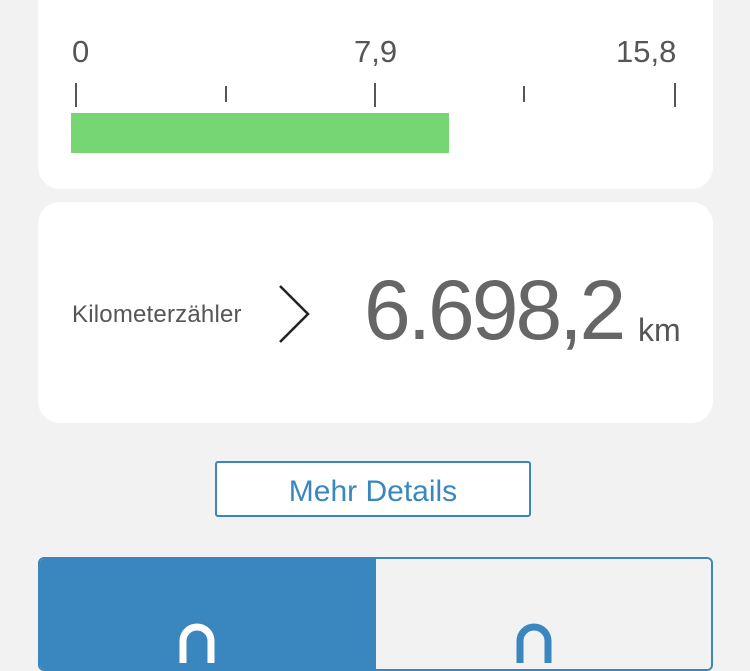 This screenshot has width=750, height=671. What do you see at coordinates (157, 314) in the screenshot?
I see `odometer-label: Kilometerzähler` at bounding box center [157, 314].